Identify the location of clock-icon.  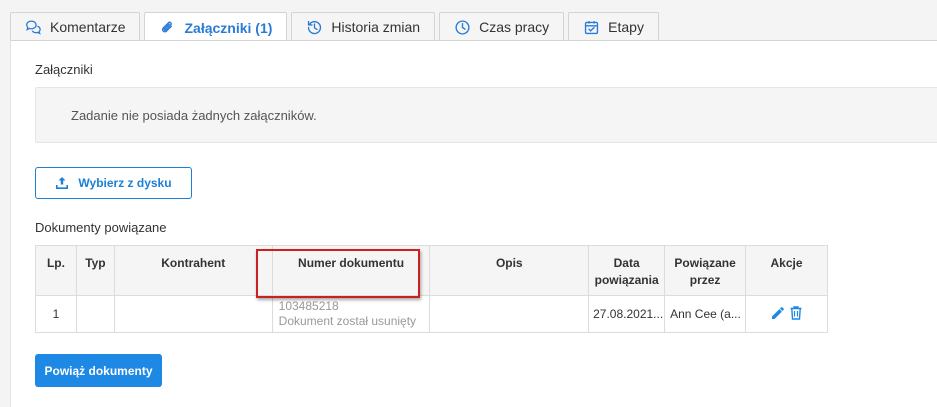
(462, 27).